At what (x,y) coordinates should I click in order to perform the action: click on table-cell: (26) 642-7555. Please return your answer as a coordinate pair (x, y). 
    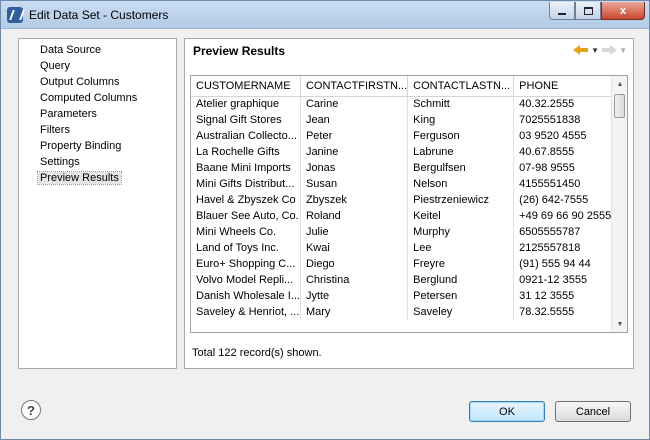
    Looking at the image, I should click on (567, 200).